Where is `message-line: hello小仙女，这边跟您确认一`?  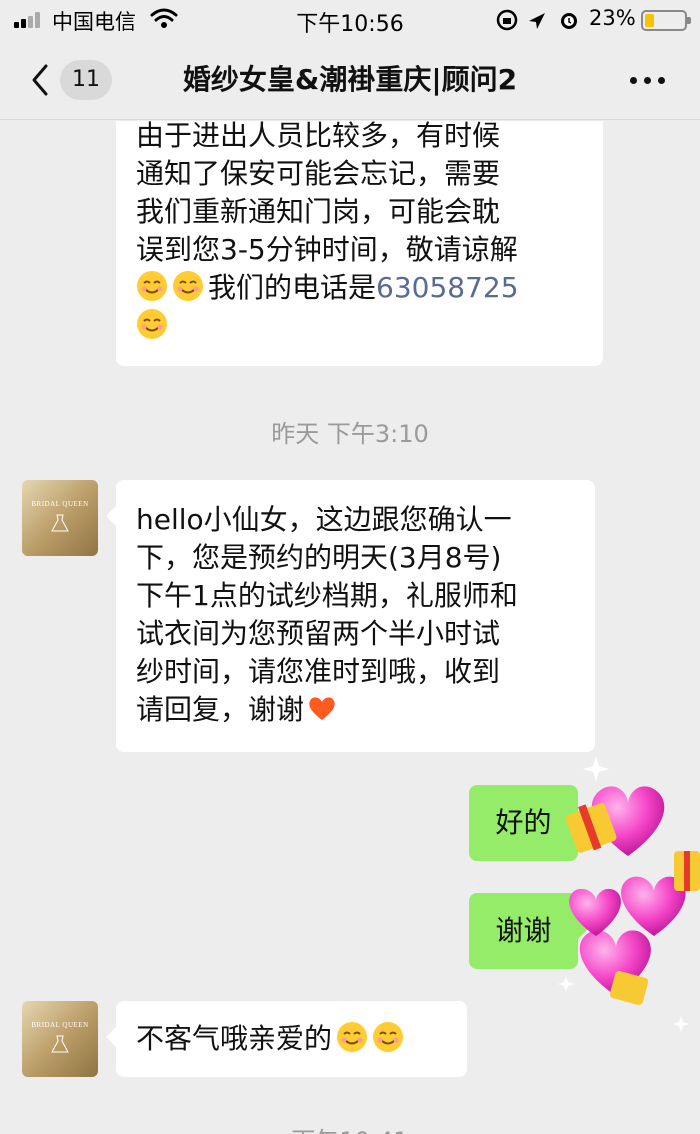
message-line: hello小仙女，这边跟您确认一 is located at coordinates (324, 519).